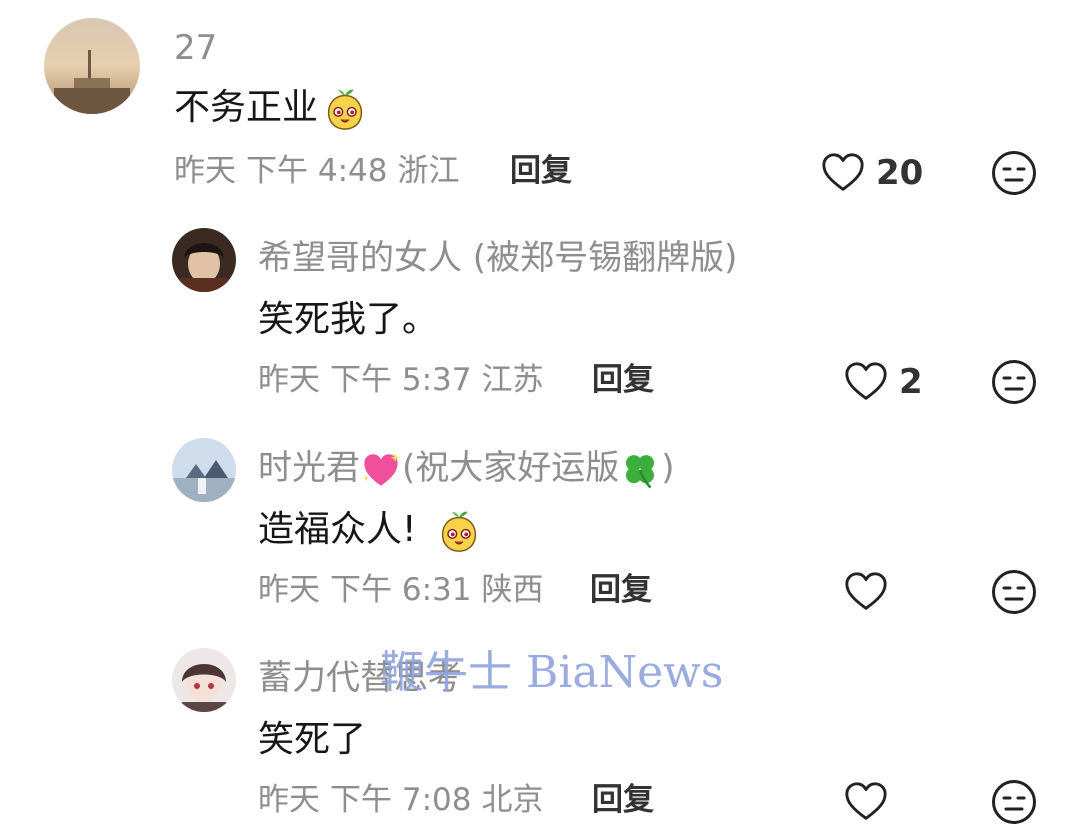 The image size is (1080, 830). What do you see at coordinates (871, 173) in the screenshot?
I see `like-button: 20` at bounding box center [871, 173].